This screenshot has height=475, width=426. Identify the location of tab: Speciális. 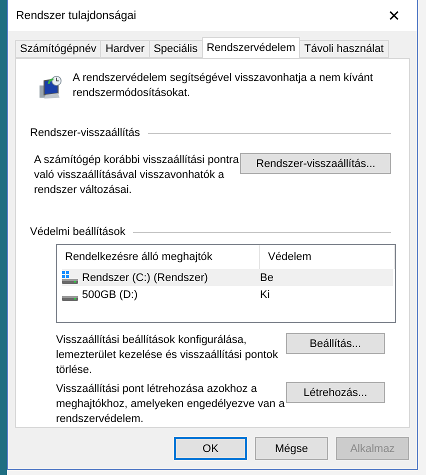
(175, 49).